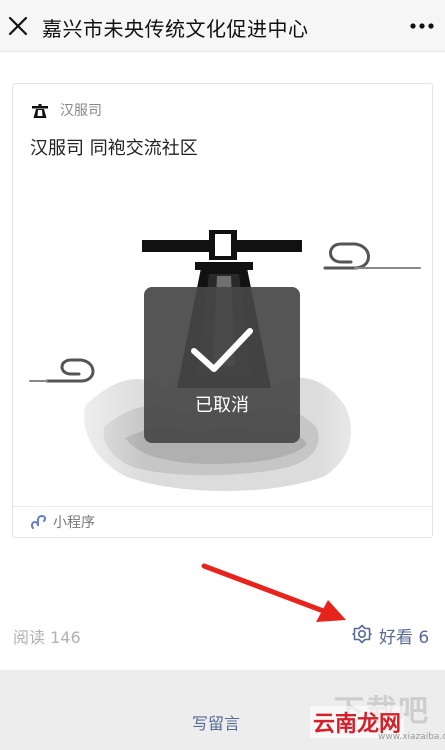  I want to click on mini-program-icon, so click(38, 521).